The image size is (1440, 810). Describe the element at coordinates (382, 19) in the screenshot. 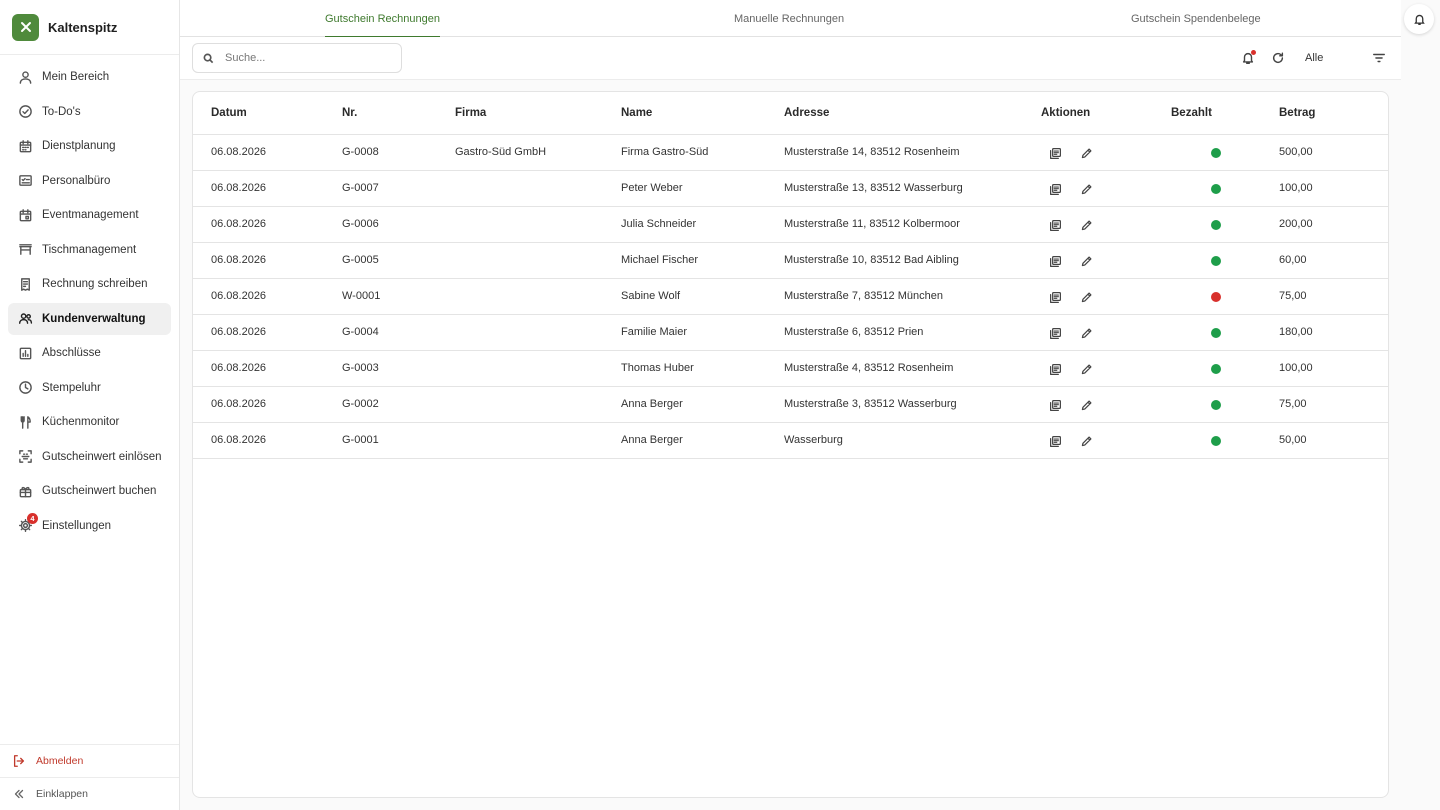

I see `tab-gutschein-rechnungen: Gutschein Rechnungen` at that location.